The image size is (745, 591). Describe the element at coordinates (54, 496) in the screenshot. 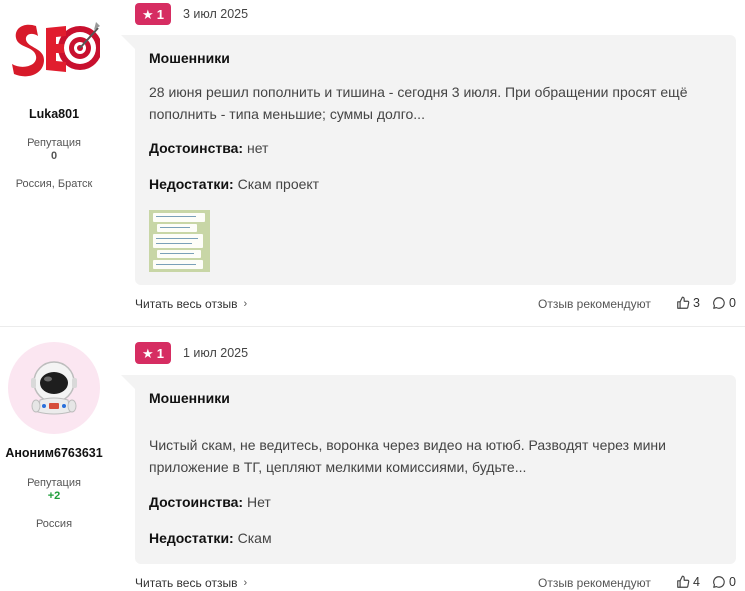

I see `reputation-value: +2` at that location.